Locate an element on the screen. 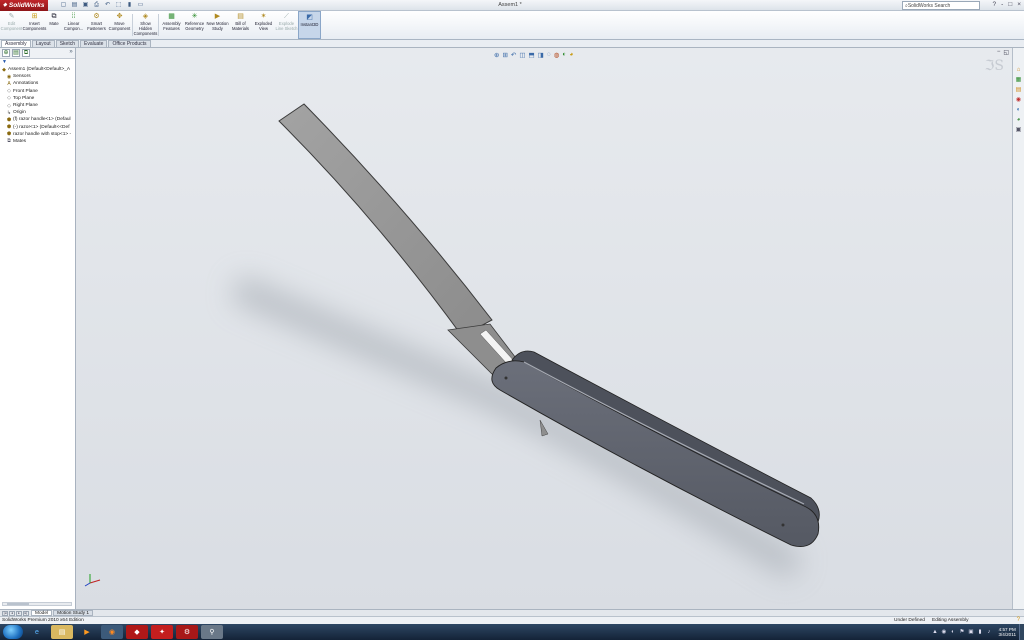  appearances-icon: ◕ is located at coordinates (1019, 120).